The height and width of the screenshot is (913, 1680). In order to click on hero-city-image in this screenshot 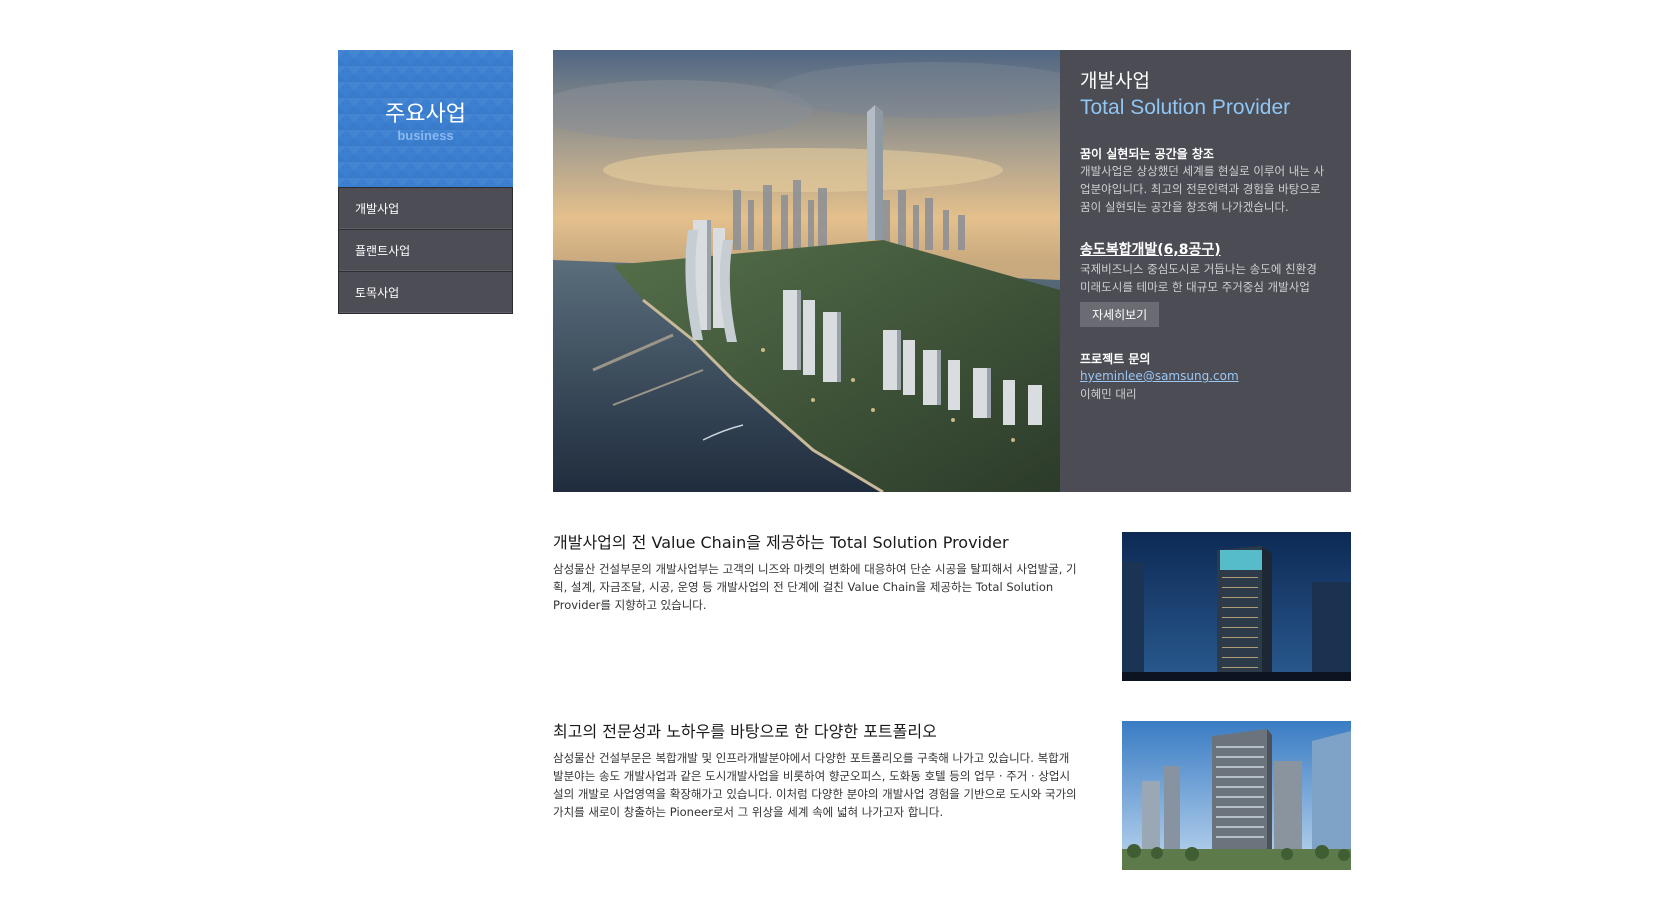, I will do `click(806, 271)`.